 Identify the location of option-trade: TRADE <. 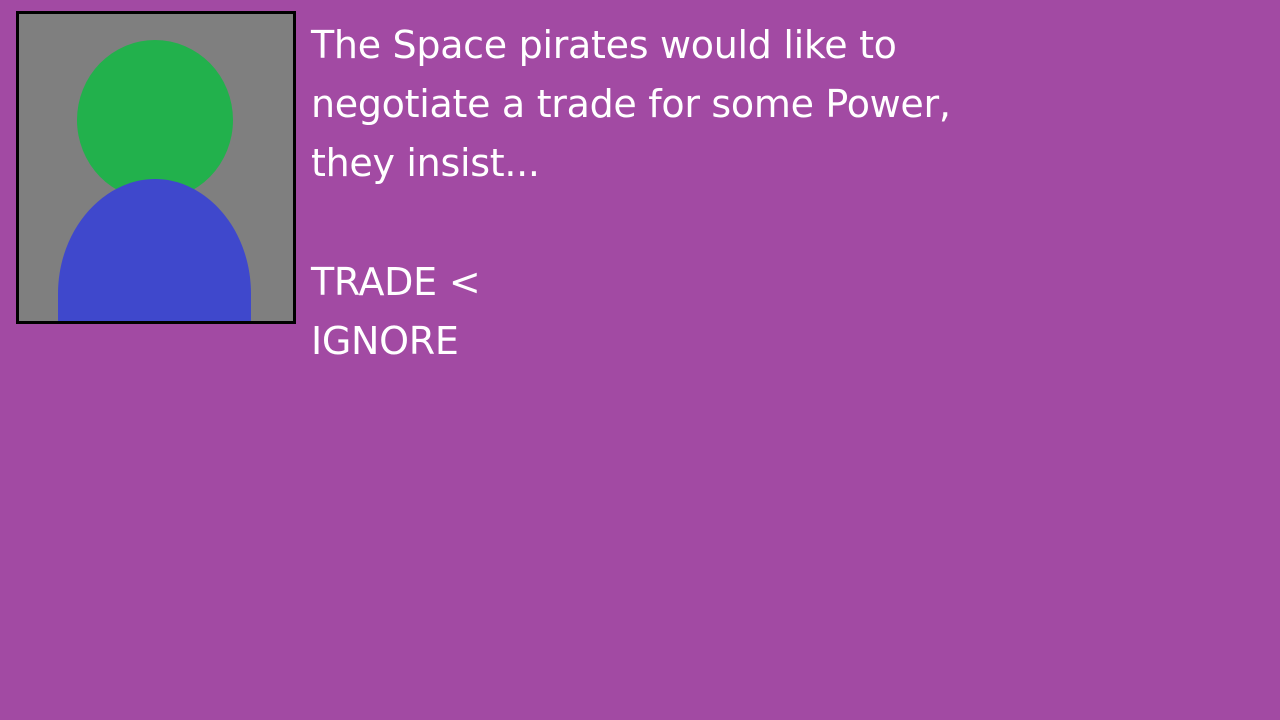
(396, 282).